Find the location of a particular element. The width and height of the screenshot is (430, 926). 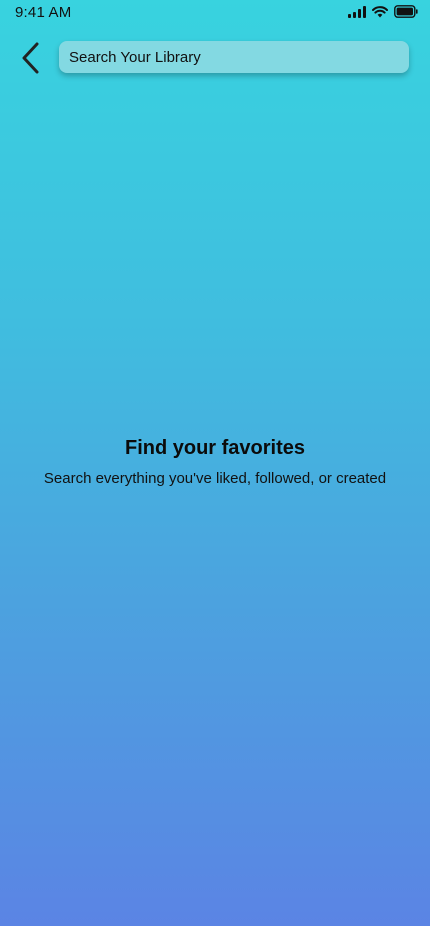

empty-state-title: Find your favorites is located at coordinates (215, 448).